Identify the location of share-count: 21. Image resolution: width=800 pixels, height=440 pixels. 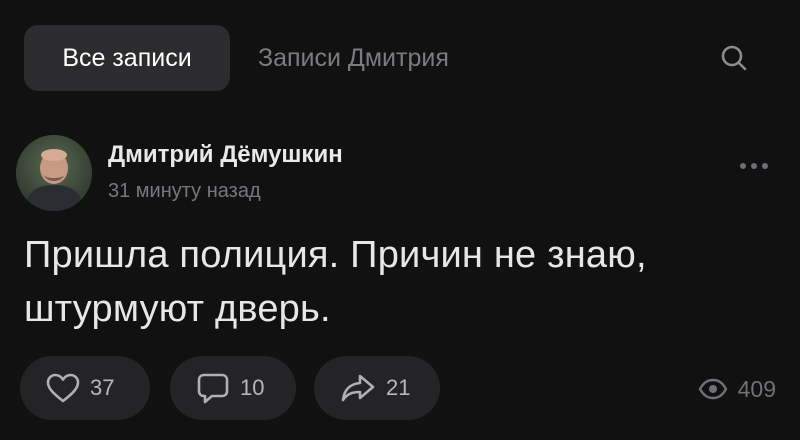
(398, 387).